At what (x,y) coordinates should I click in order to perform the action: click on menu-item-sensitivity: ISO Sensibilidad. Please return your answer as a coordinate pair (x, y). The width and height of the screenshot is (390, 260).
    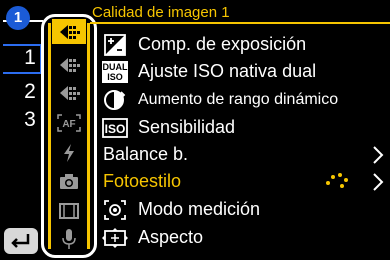
    Looking at the image, I should click on (245, 127).